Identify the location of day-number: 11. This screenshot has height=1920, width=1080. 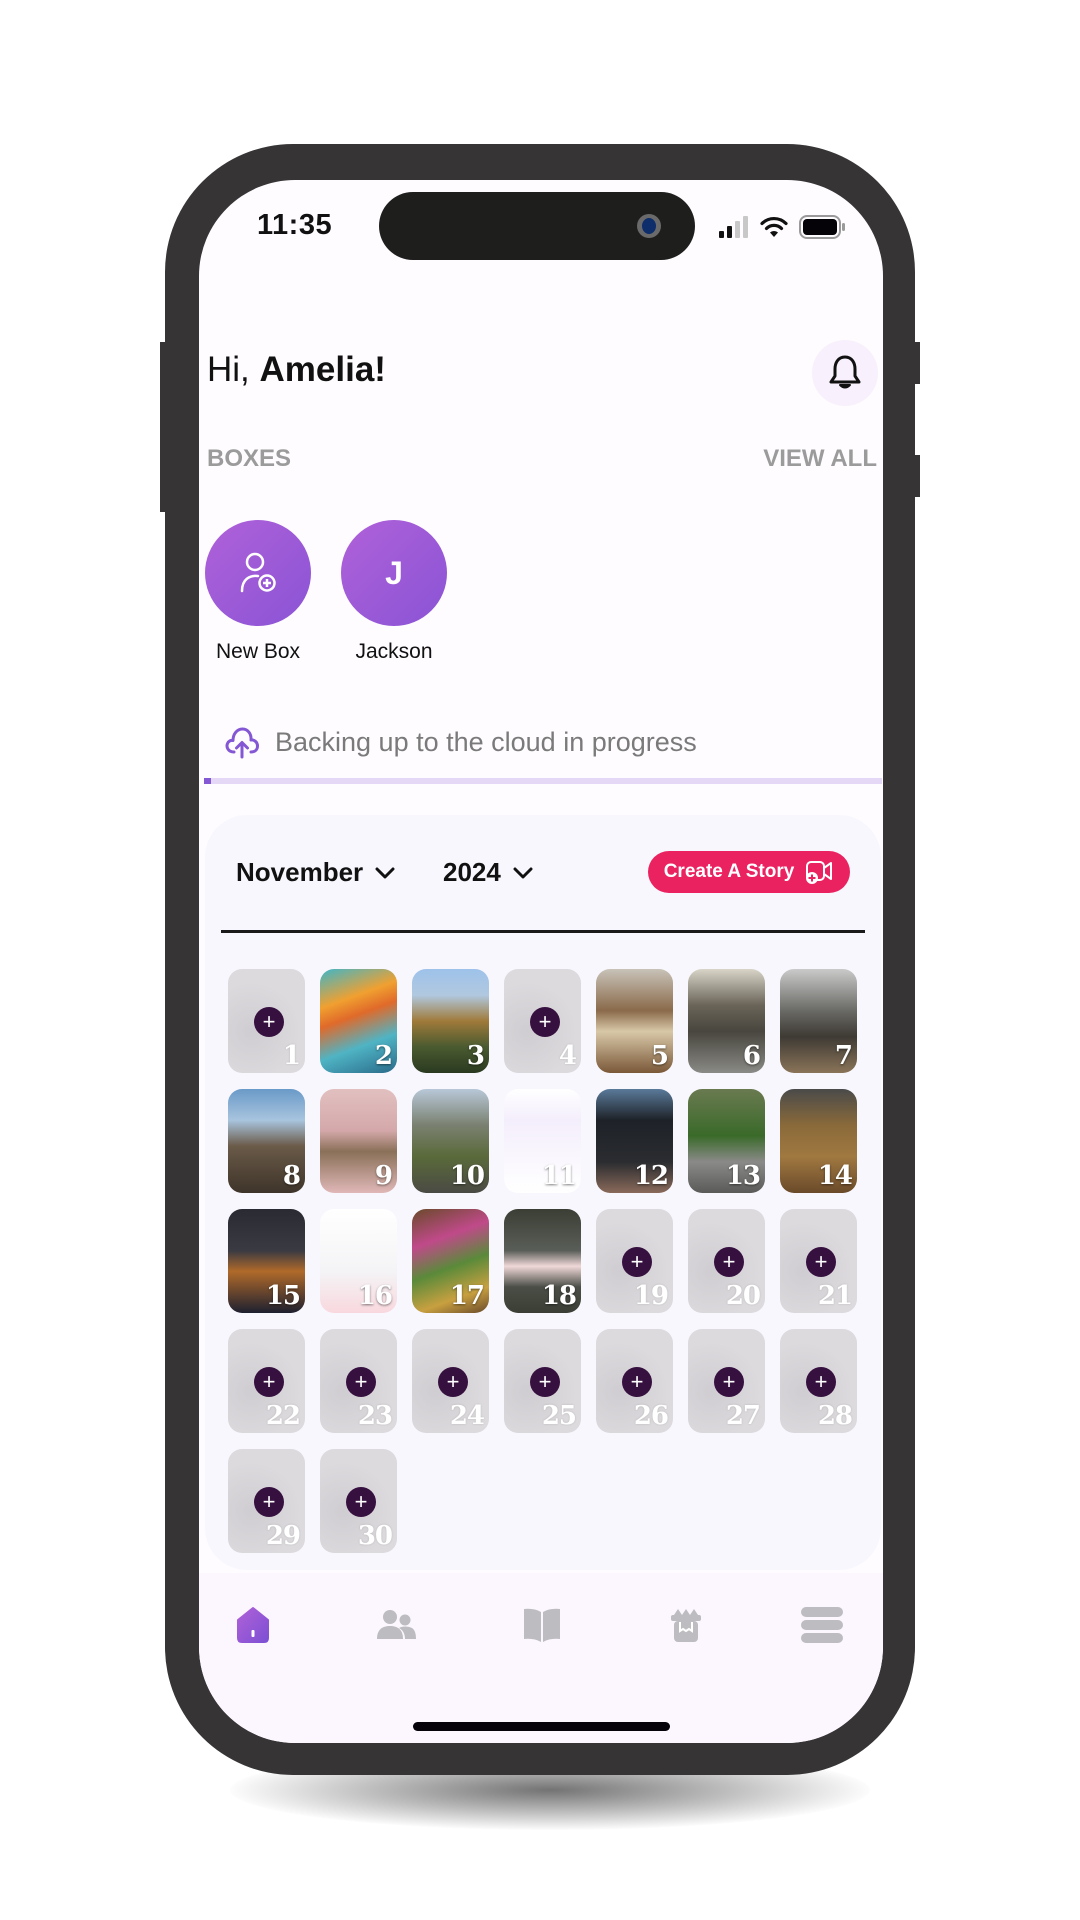
(559, 1176).